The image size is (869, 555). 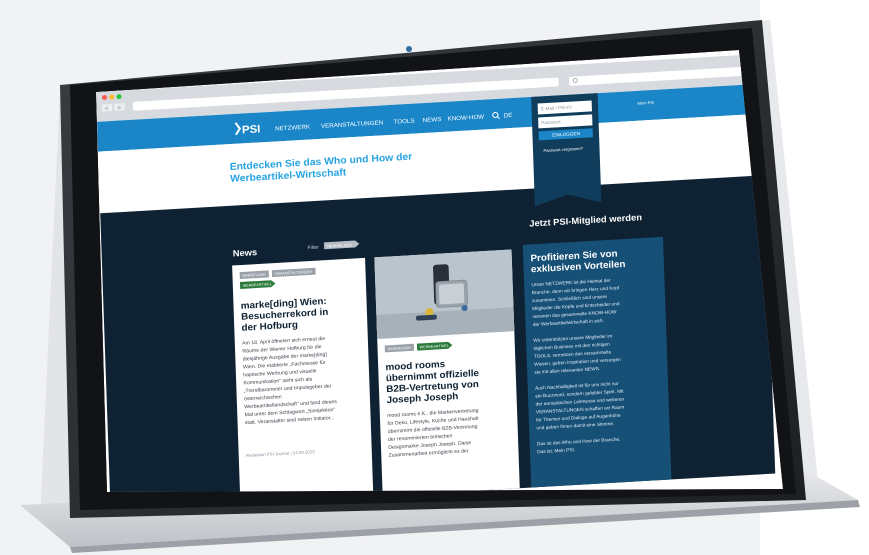 What do you see at coordinates (403, 122) in the screenshot?
I see `nav-item-tools: TOOLS` at bounding box center [403, 122].